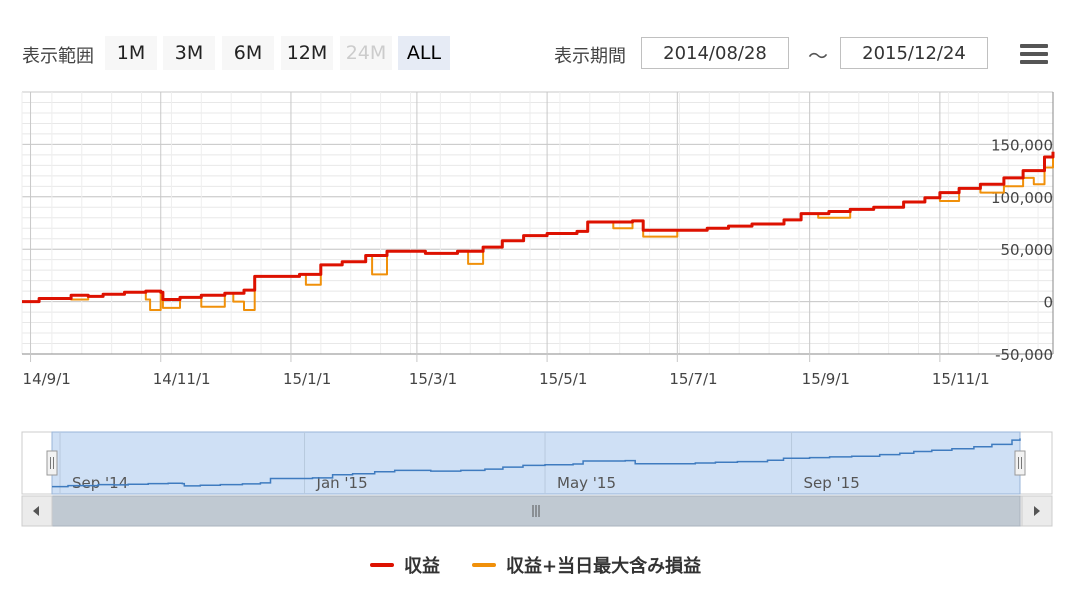  I want to click on y-tick-label: 100,000, so click(1022, 198).